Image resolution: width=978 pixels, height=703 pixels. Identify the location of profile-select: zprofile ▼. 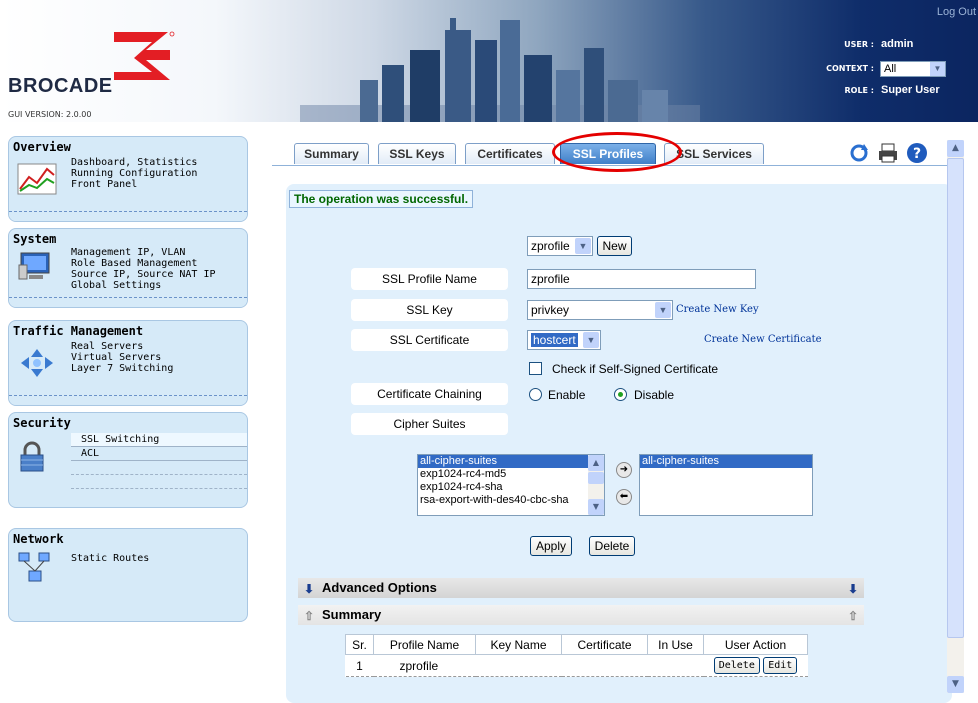
(560, 246).